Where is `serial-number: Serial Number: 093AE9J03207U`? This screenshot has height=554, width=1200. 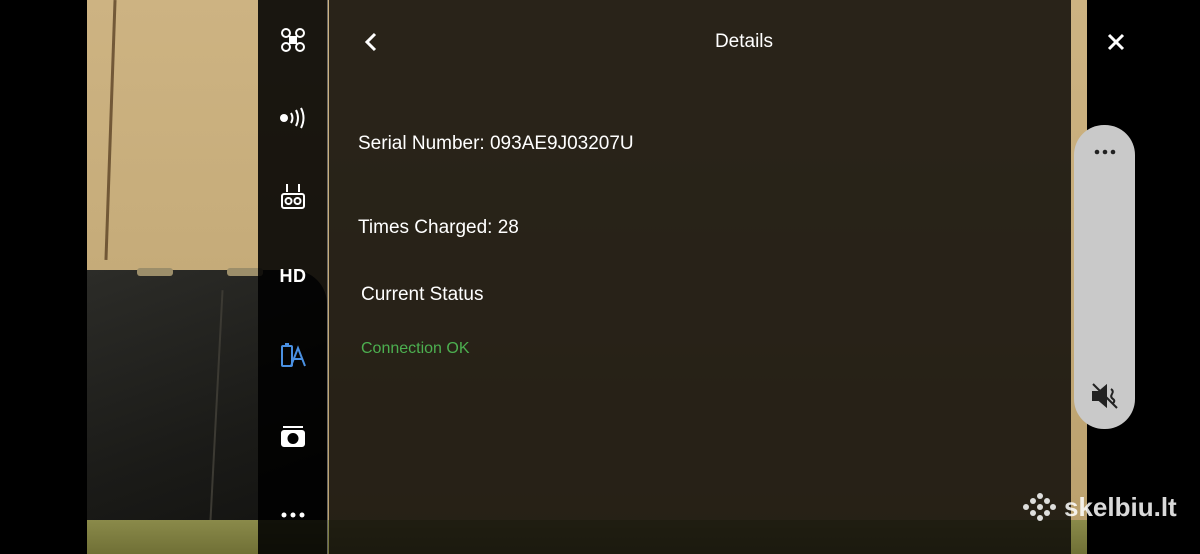 serial-number: Serial Number: 093AE9J03207U is located at coordinates (496, 143).